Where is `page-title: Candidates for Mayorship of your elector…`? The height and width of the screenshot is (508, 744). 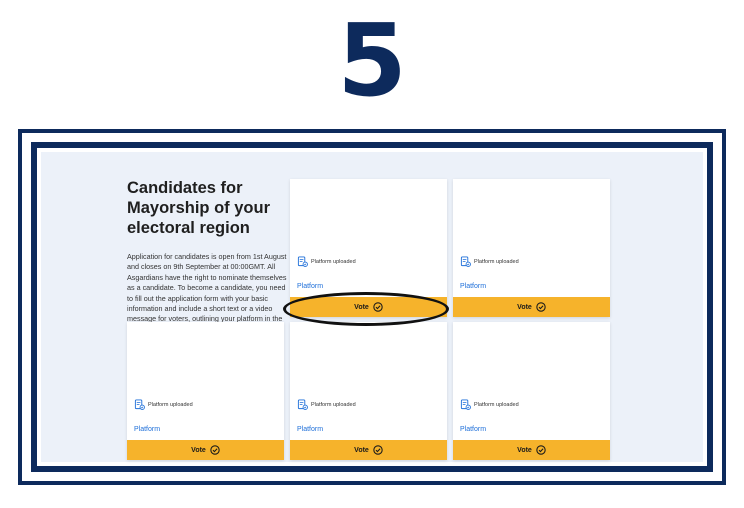
page-title: Candidates for Mayorship of your elector… is located at coordinates (199, 208).